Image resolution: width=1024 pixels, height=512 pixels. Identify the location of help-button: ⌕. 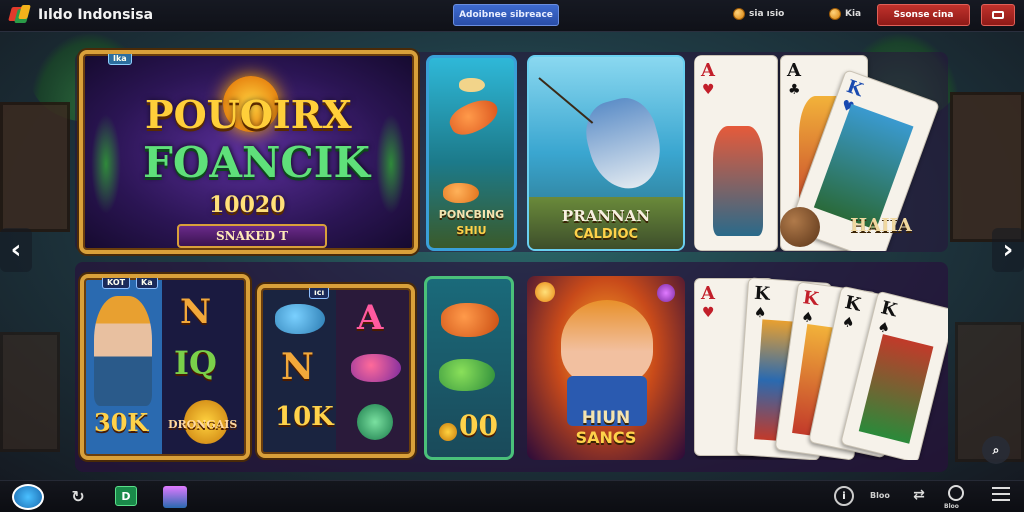
(996, 450).